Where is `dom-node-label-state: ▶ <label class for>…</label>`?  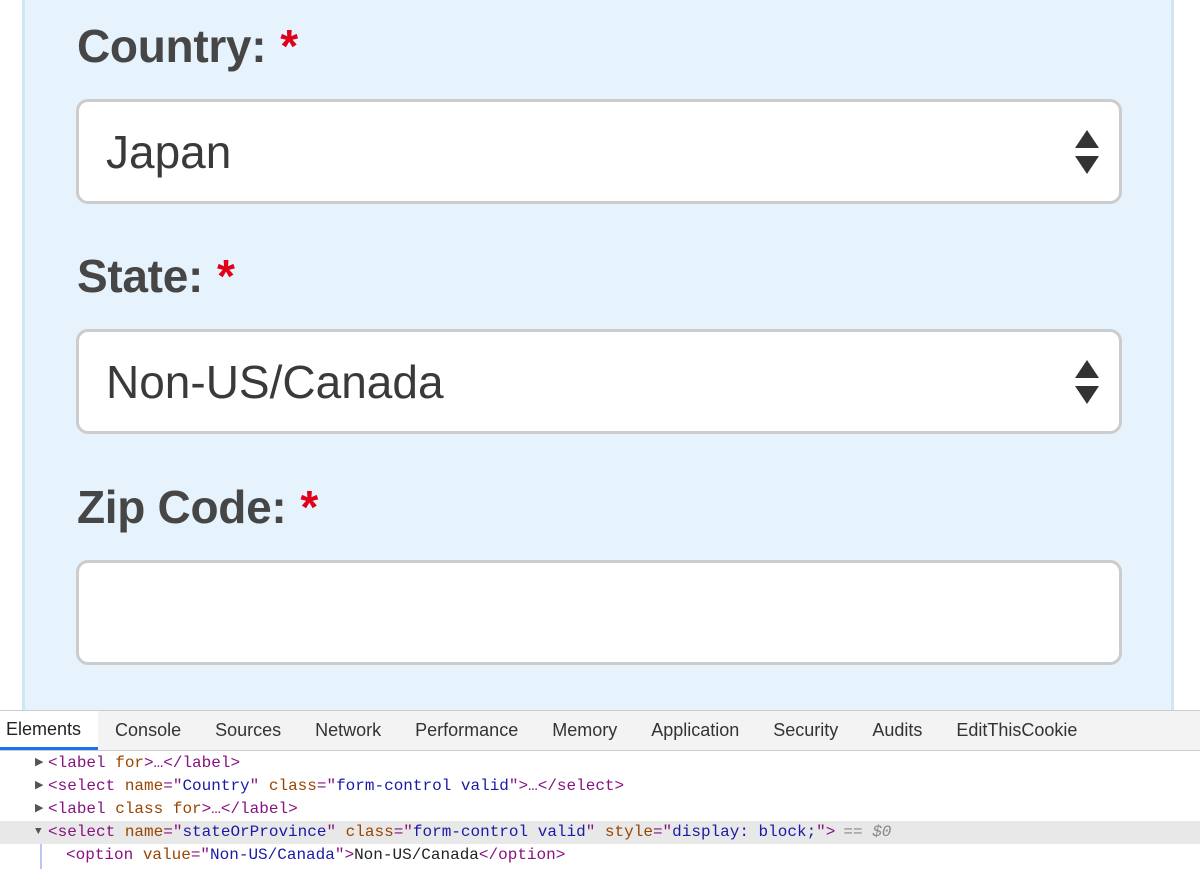
dom-node-label-state: ▶ <label class for>…</label> is located at coordinates (600, 809).